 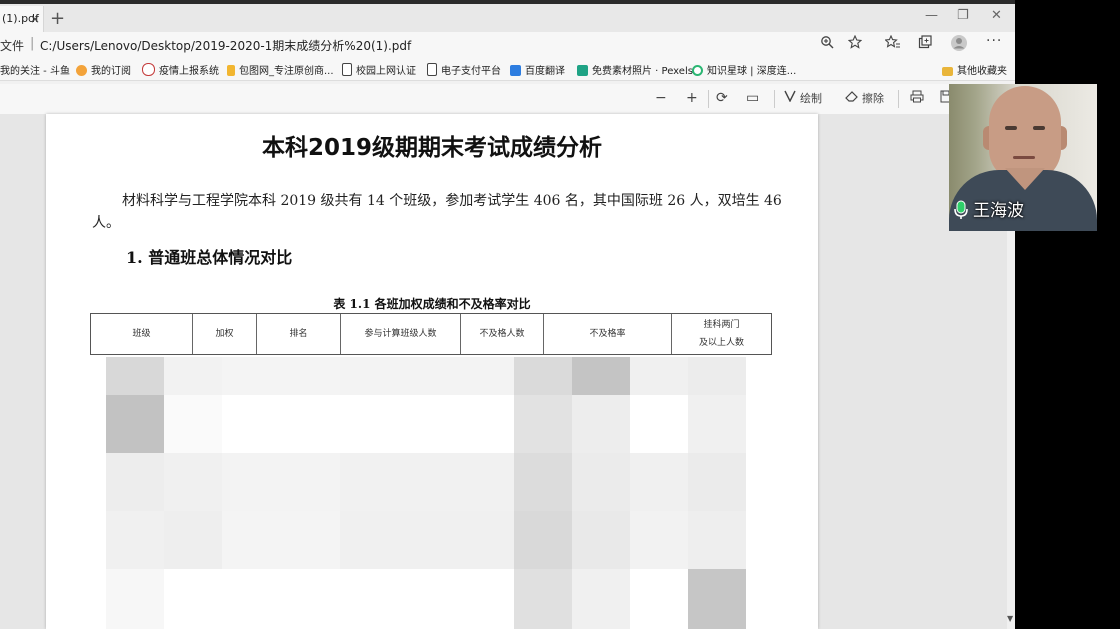 What do you see at coordinates (974, 69) in the screenshot?
I see `favorite-item-other-folder: 其他收藏夹` at bounding box center [974, 69].